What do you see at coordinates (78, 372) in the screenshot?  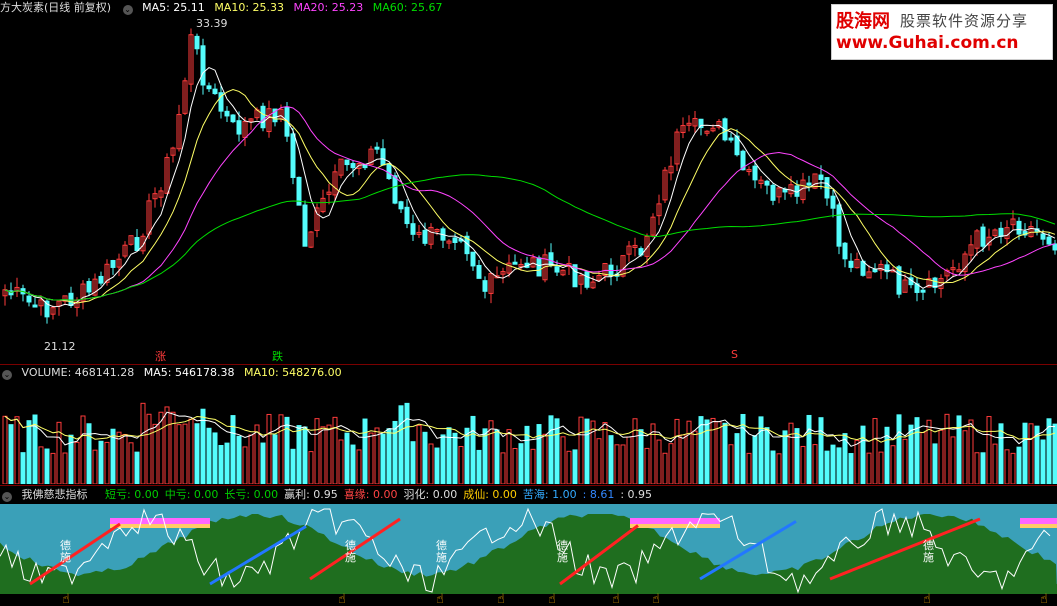 I see `volume-value: VOLUME: 468141.28` at bounding box center [78, 372].